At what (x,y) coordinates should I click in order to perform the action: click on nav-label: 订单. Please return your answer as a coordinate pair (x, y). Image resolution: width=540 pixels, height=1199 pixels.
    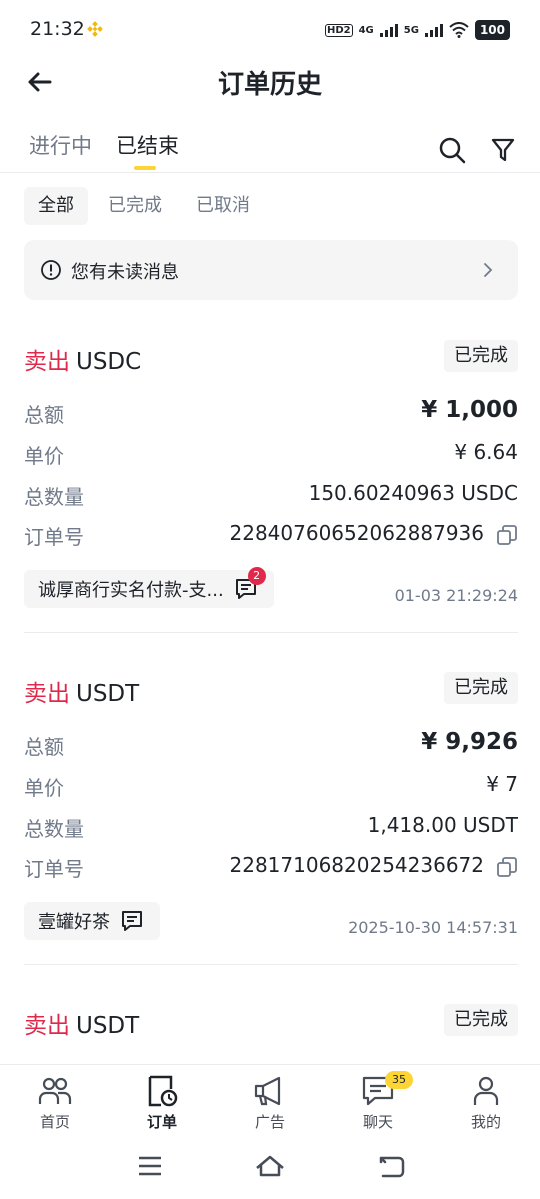
    Looking at the image, I should click on (161, 1122).